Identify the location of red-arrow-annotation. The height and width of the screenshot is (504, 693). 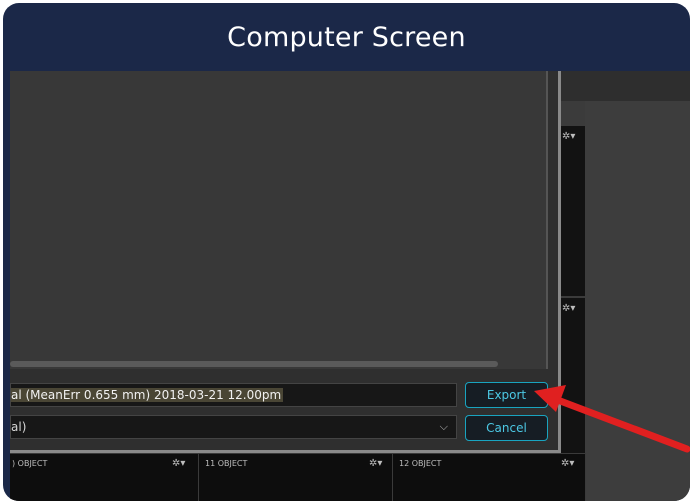
(612, 419).